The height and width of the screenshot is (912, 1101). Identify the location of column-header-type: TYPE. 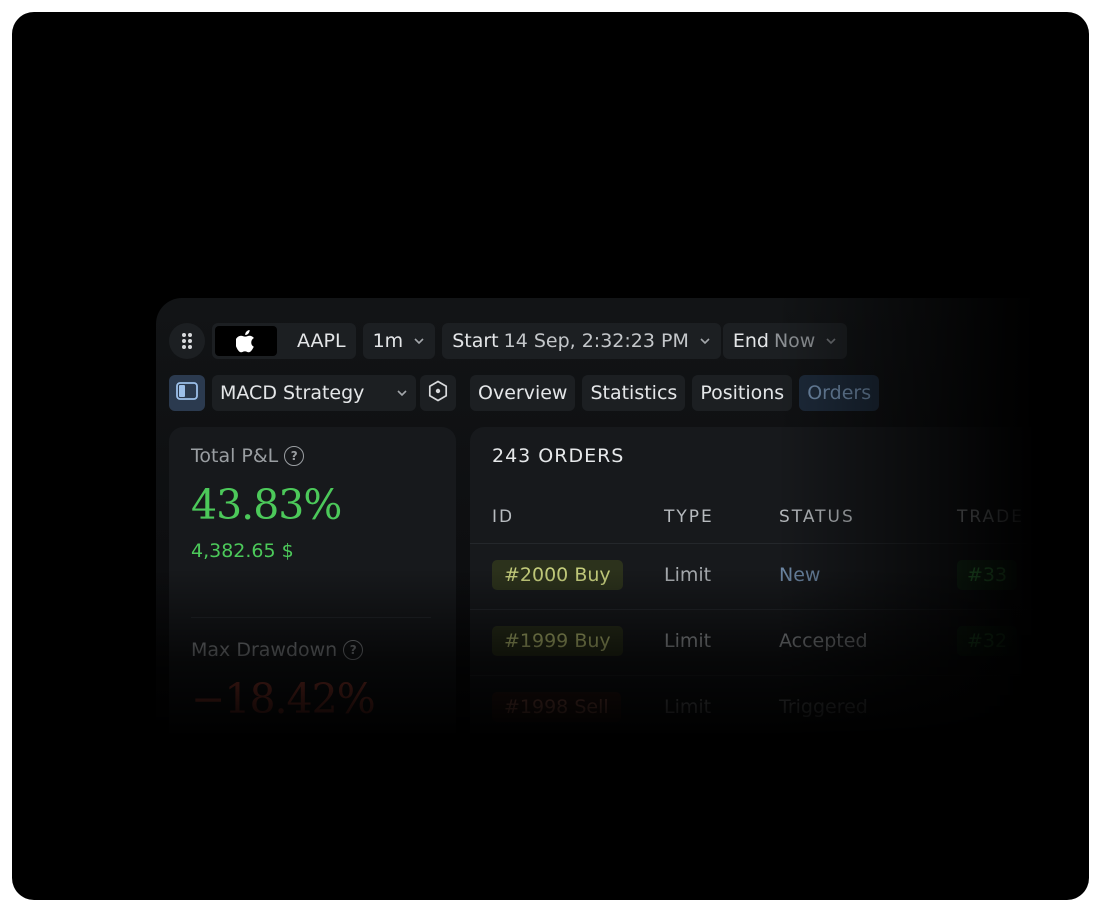
(689, 517).